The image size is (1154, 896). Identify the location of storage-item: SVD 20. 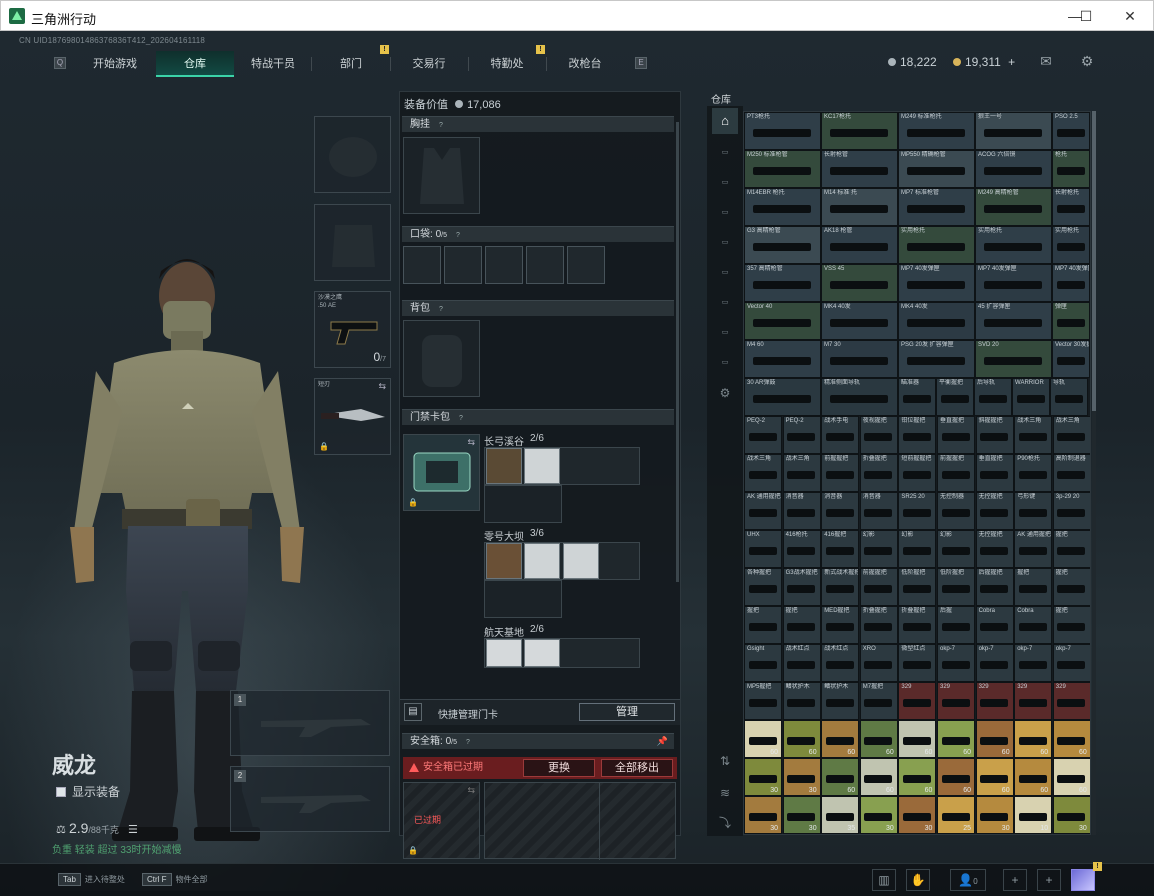
(1013, 359).